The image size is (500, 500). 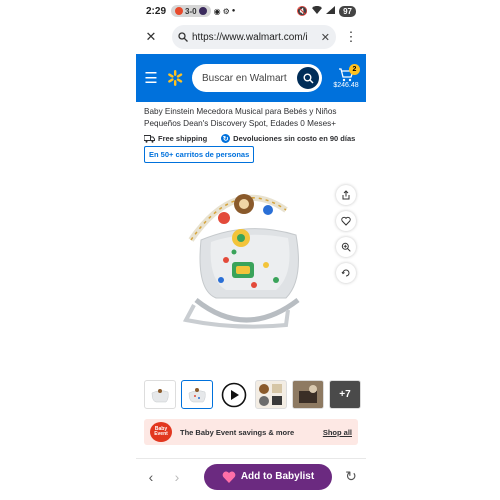 I want to click on returns-icon: ↻, so click(x=226, y=138).